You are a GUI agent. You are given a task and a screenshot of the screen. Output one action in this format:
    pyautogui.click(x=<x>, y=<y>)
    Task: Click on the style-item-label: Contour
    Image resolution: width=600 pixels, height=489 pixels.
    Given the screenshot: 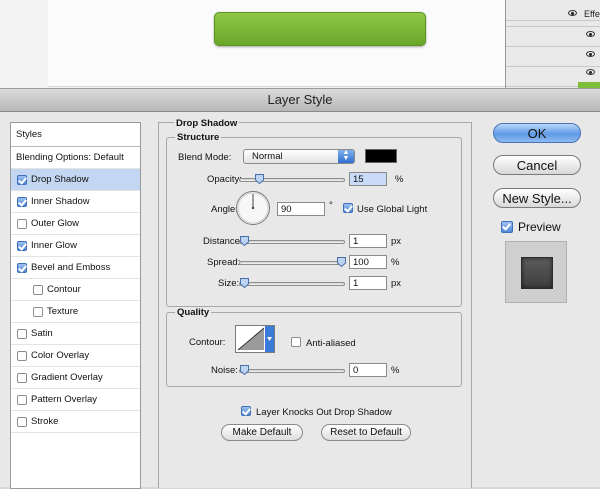 What is the action you would take?
    pyautogui.click(x=64, y=289)
    